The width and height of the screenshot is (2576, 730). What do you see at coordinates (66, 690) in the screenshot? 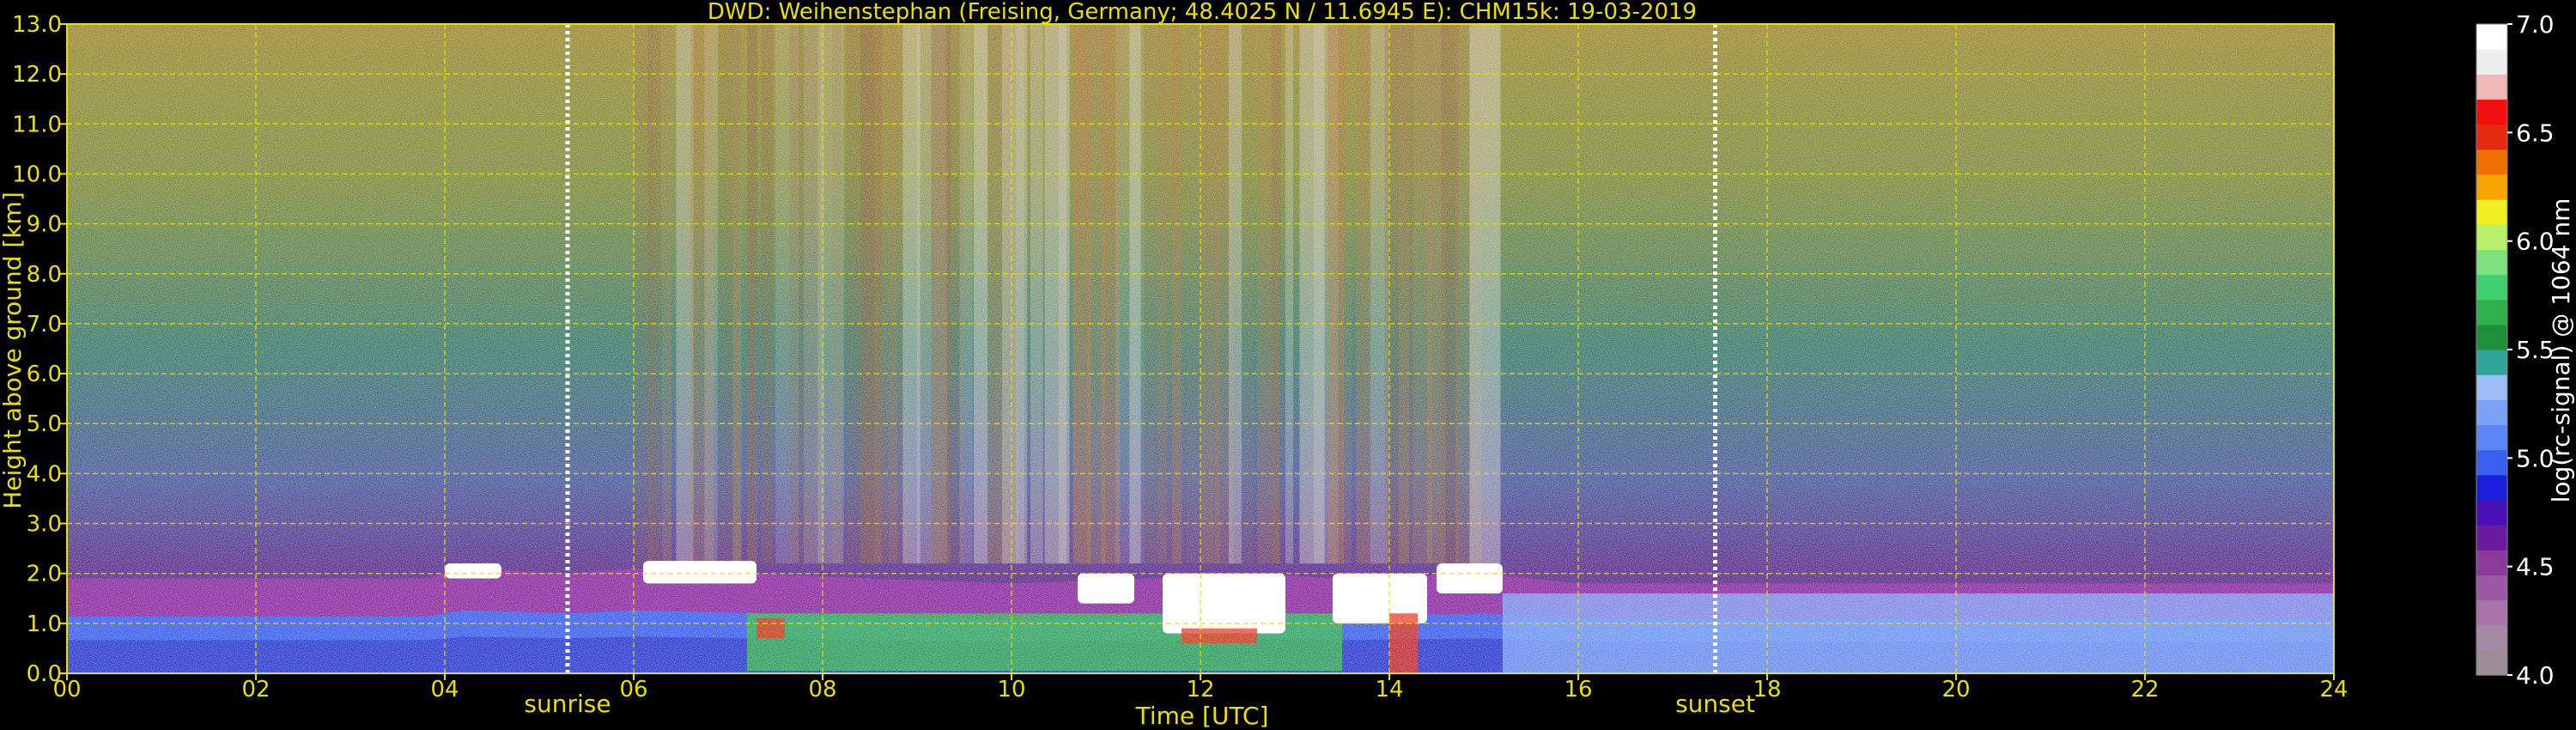
I see `x-tick-label: 00` at bounding box center [66, 690].